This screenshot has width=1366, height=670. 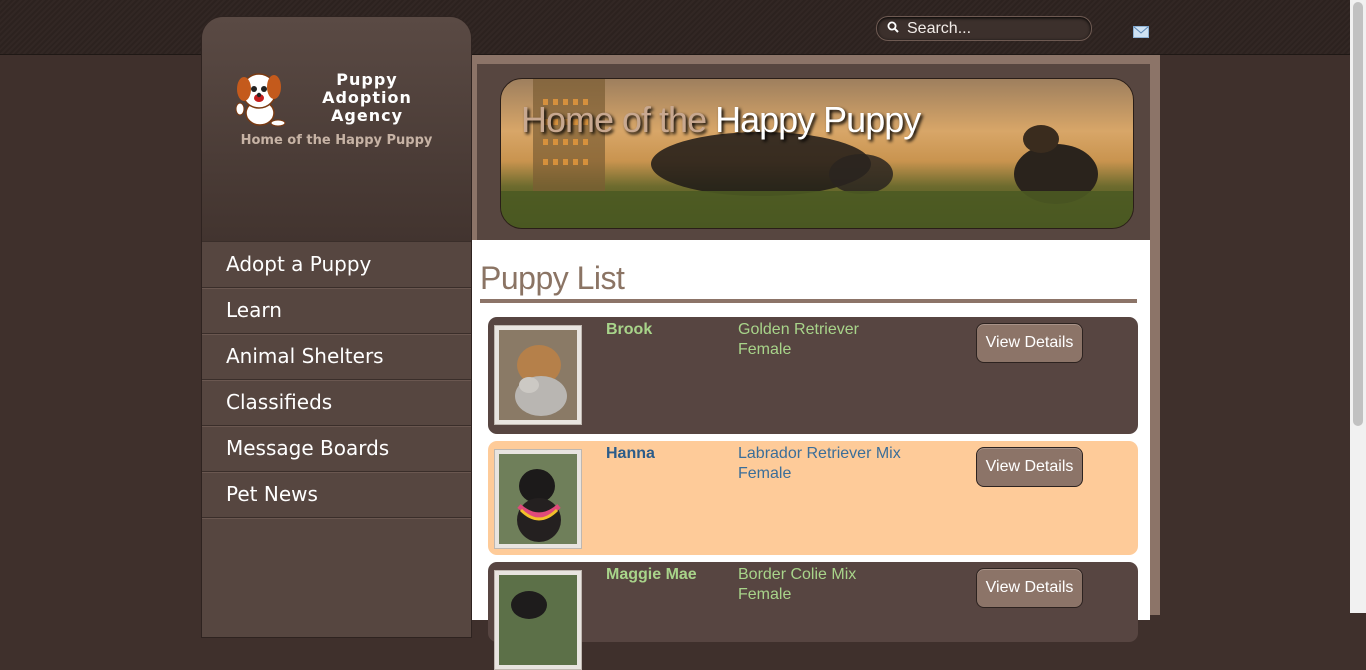 I want to click on nav-item-learn: Learn, so click(x=336, y=311).